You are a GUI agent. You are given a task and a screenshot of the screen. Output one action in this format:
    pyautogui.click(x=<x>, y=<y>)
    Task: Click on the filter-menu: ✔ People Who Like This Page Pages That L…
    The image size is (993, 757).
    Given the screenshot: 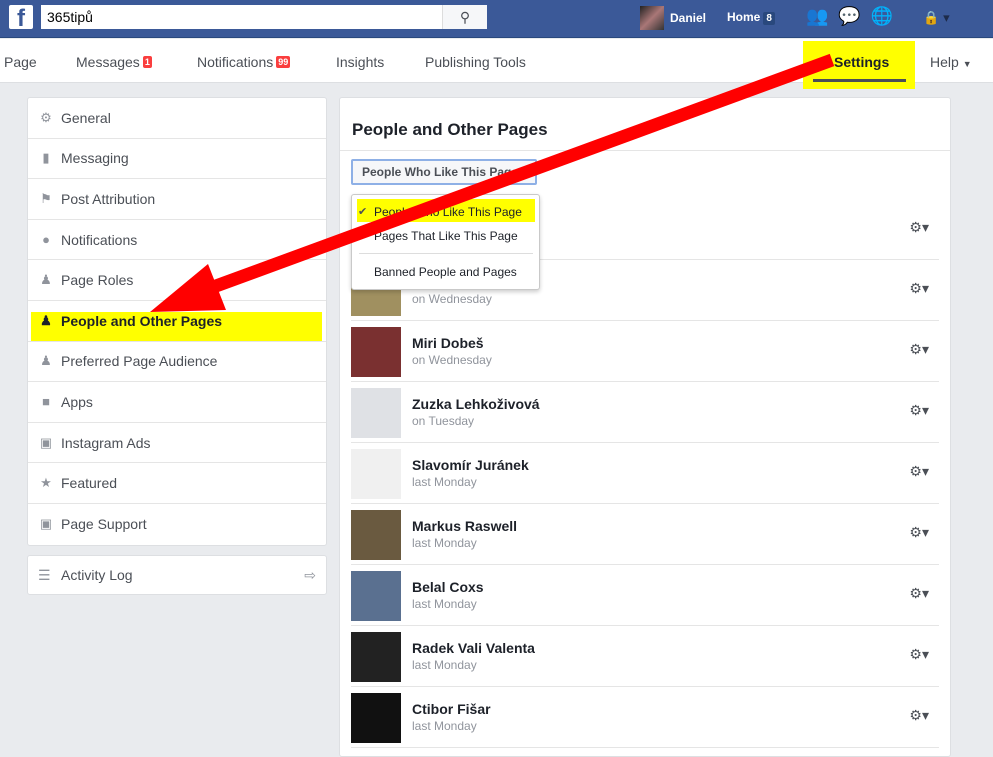 What is the action you would take?
    pyautogui.click(x=445, y=242)
    